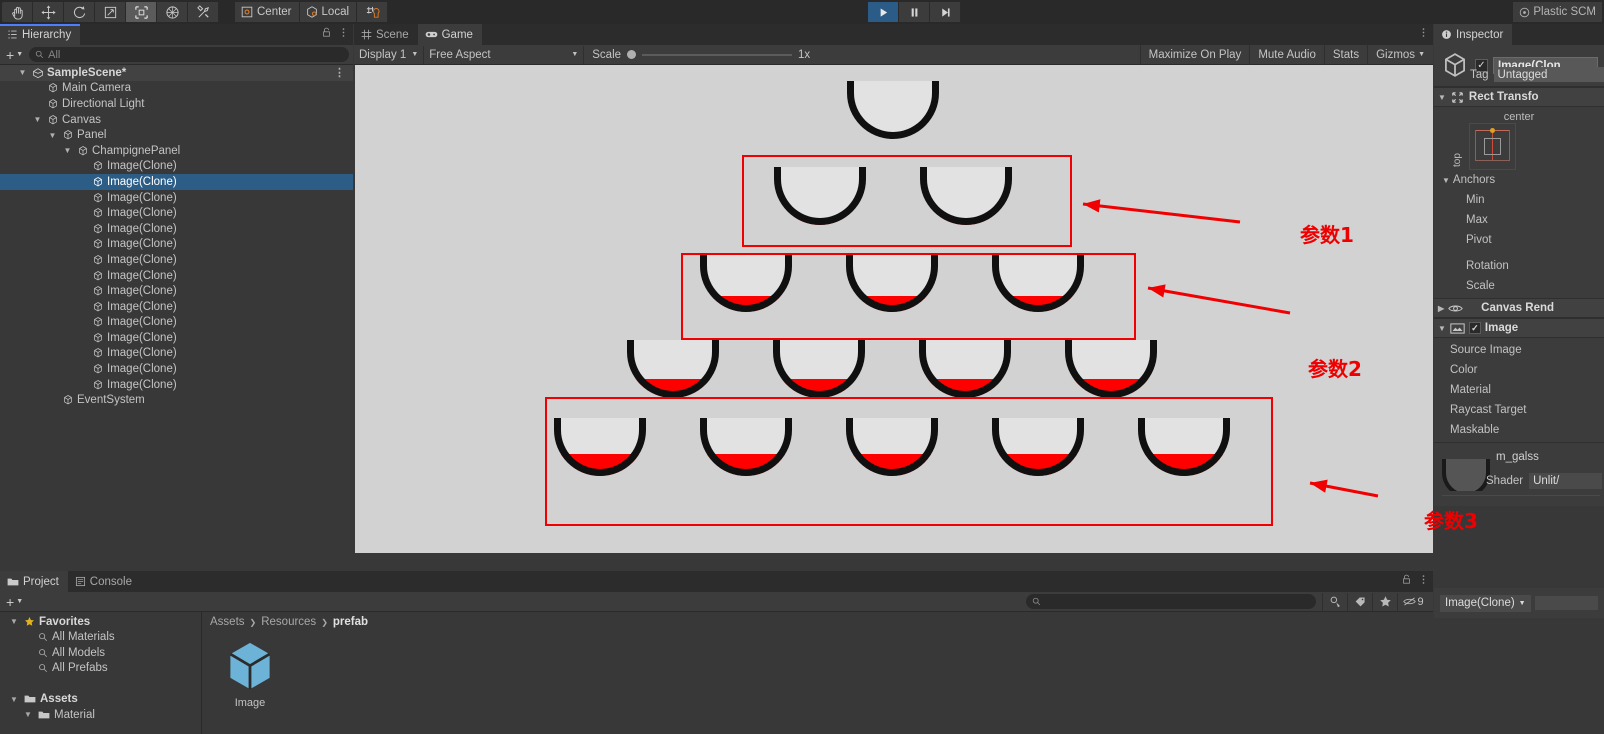  I want to click on field-row-min: Min, so click(1519, 200).